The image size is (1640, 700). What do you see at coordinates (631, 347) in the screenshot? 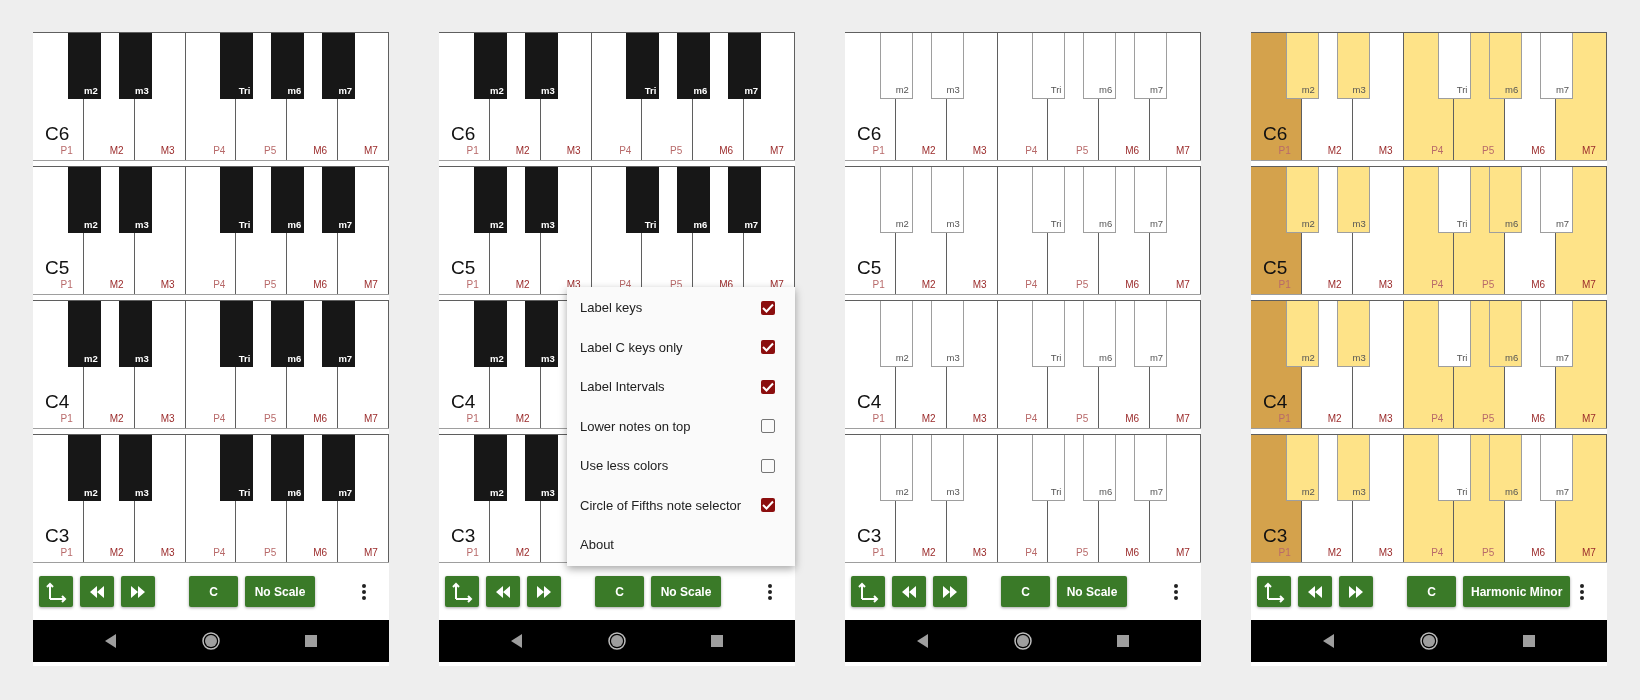
I see `menu-item: Label C keys only` at bounding box center [631, 347].